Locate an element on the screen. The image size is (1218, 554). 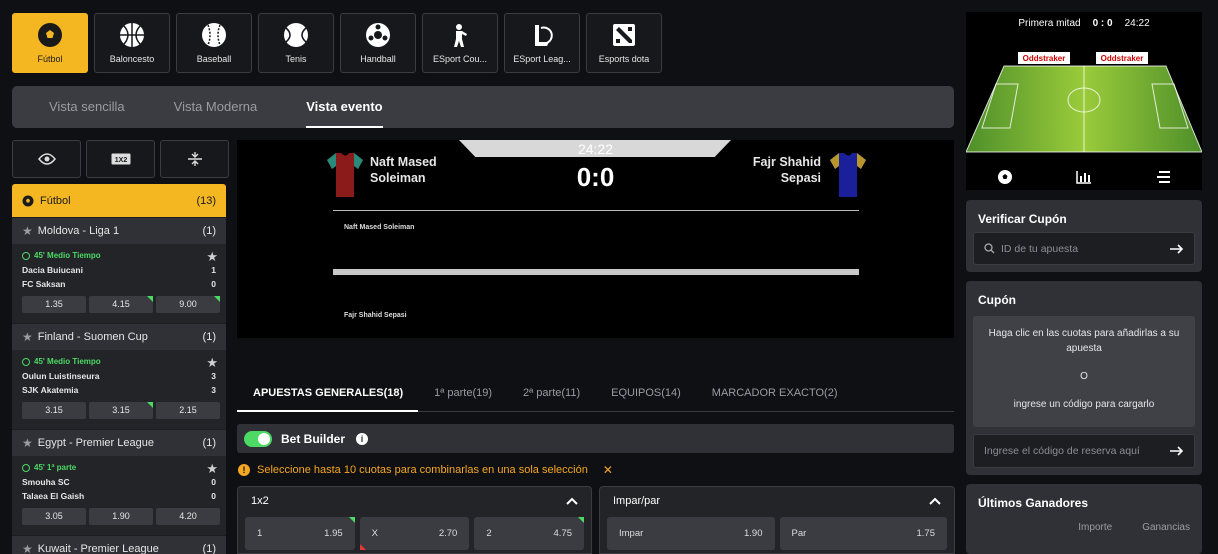
sponsor-logo: Oddstraker is located at coordinates (1122, 58).